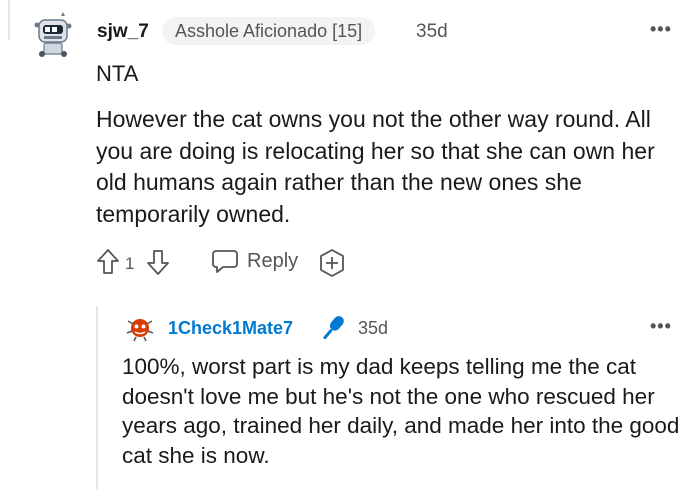 The image size is (700, 489). Describe the element at coordinates (432, 31) in the screenshot. I see `comment-age: 35d` at that location.